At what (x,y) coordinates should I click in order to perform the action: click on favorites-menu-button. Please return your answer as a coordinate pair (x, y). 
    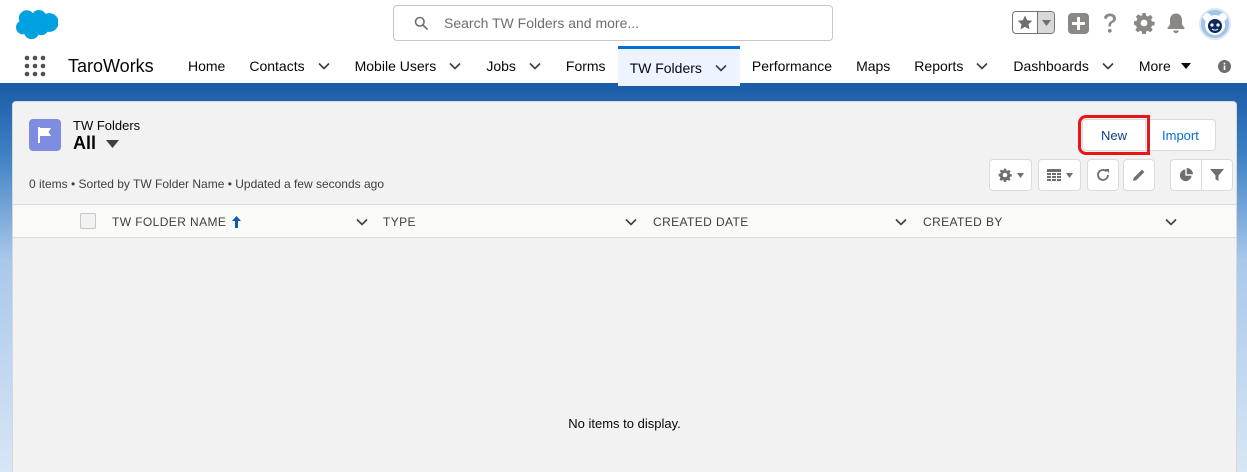
    Looking at the image, I should click on (1046, 22).